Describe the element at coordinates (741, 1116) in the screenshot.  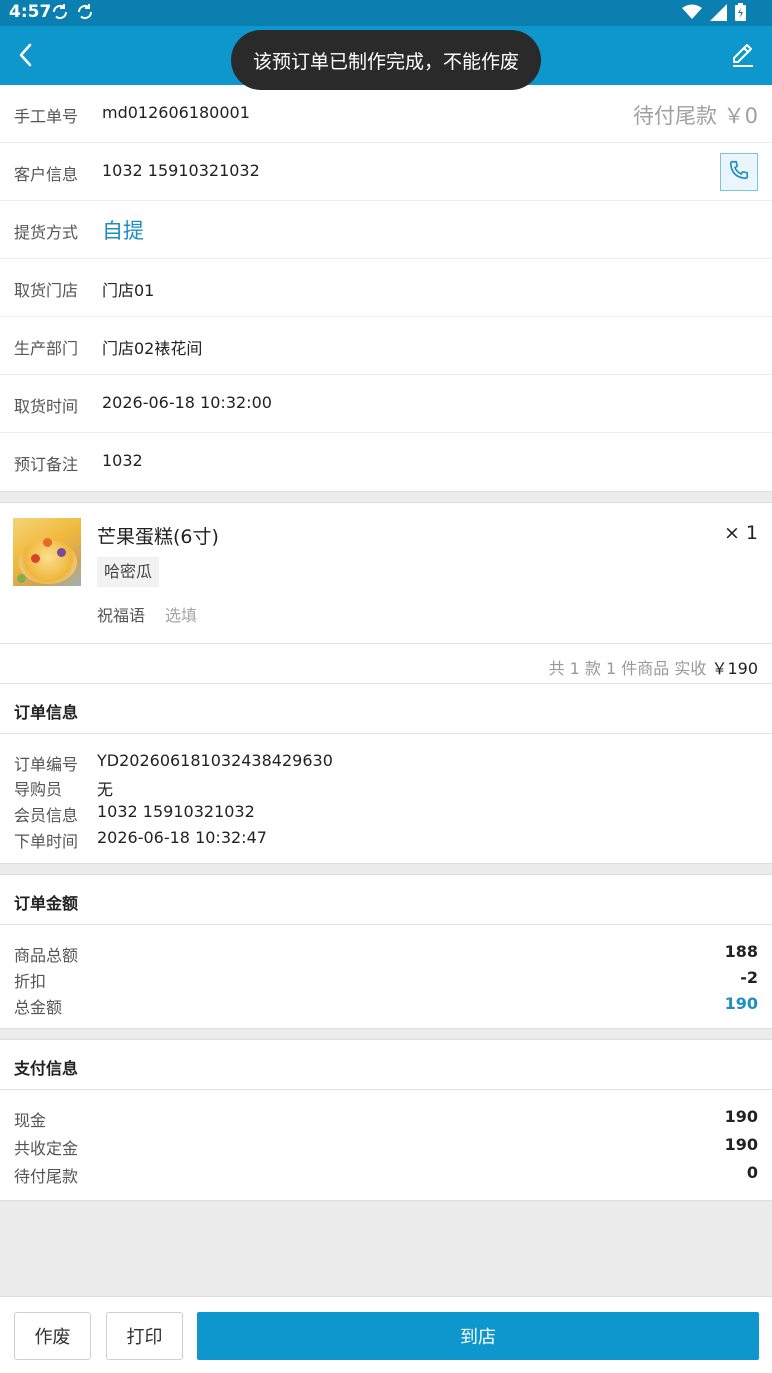
I see `cash-value: 190` at that location.